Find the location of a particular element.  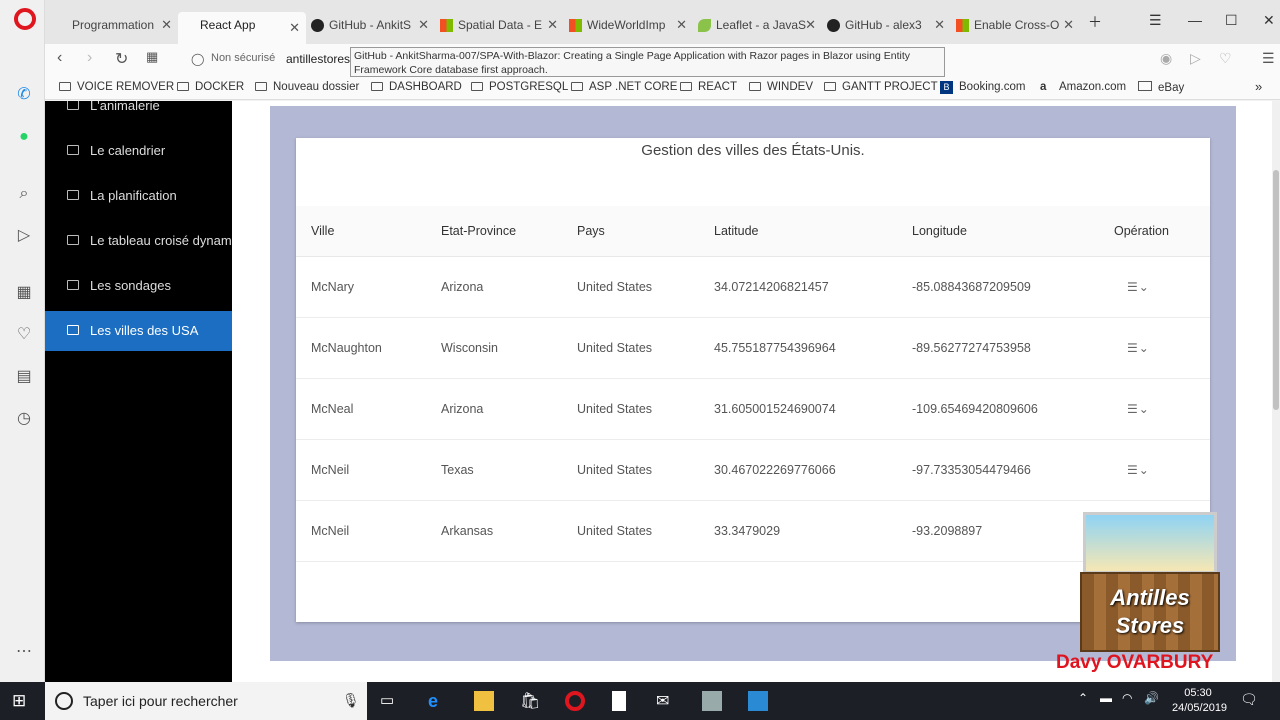

tab-react-app: React App ✕ is located at coordinates (242, 28).